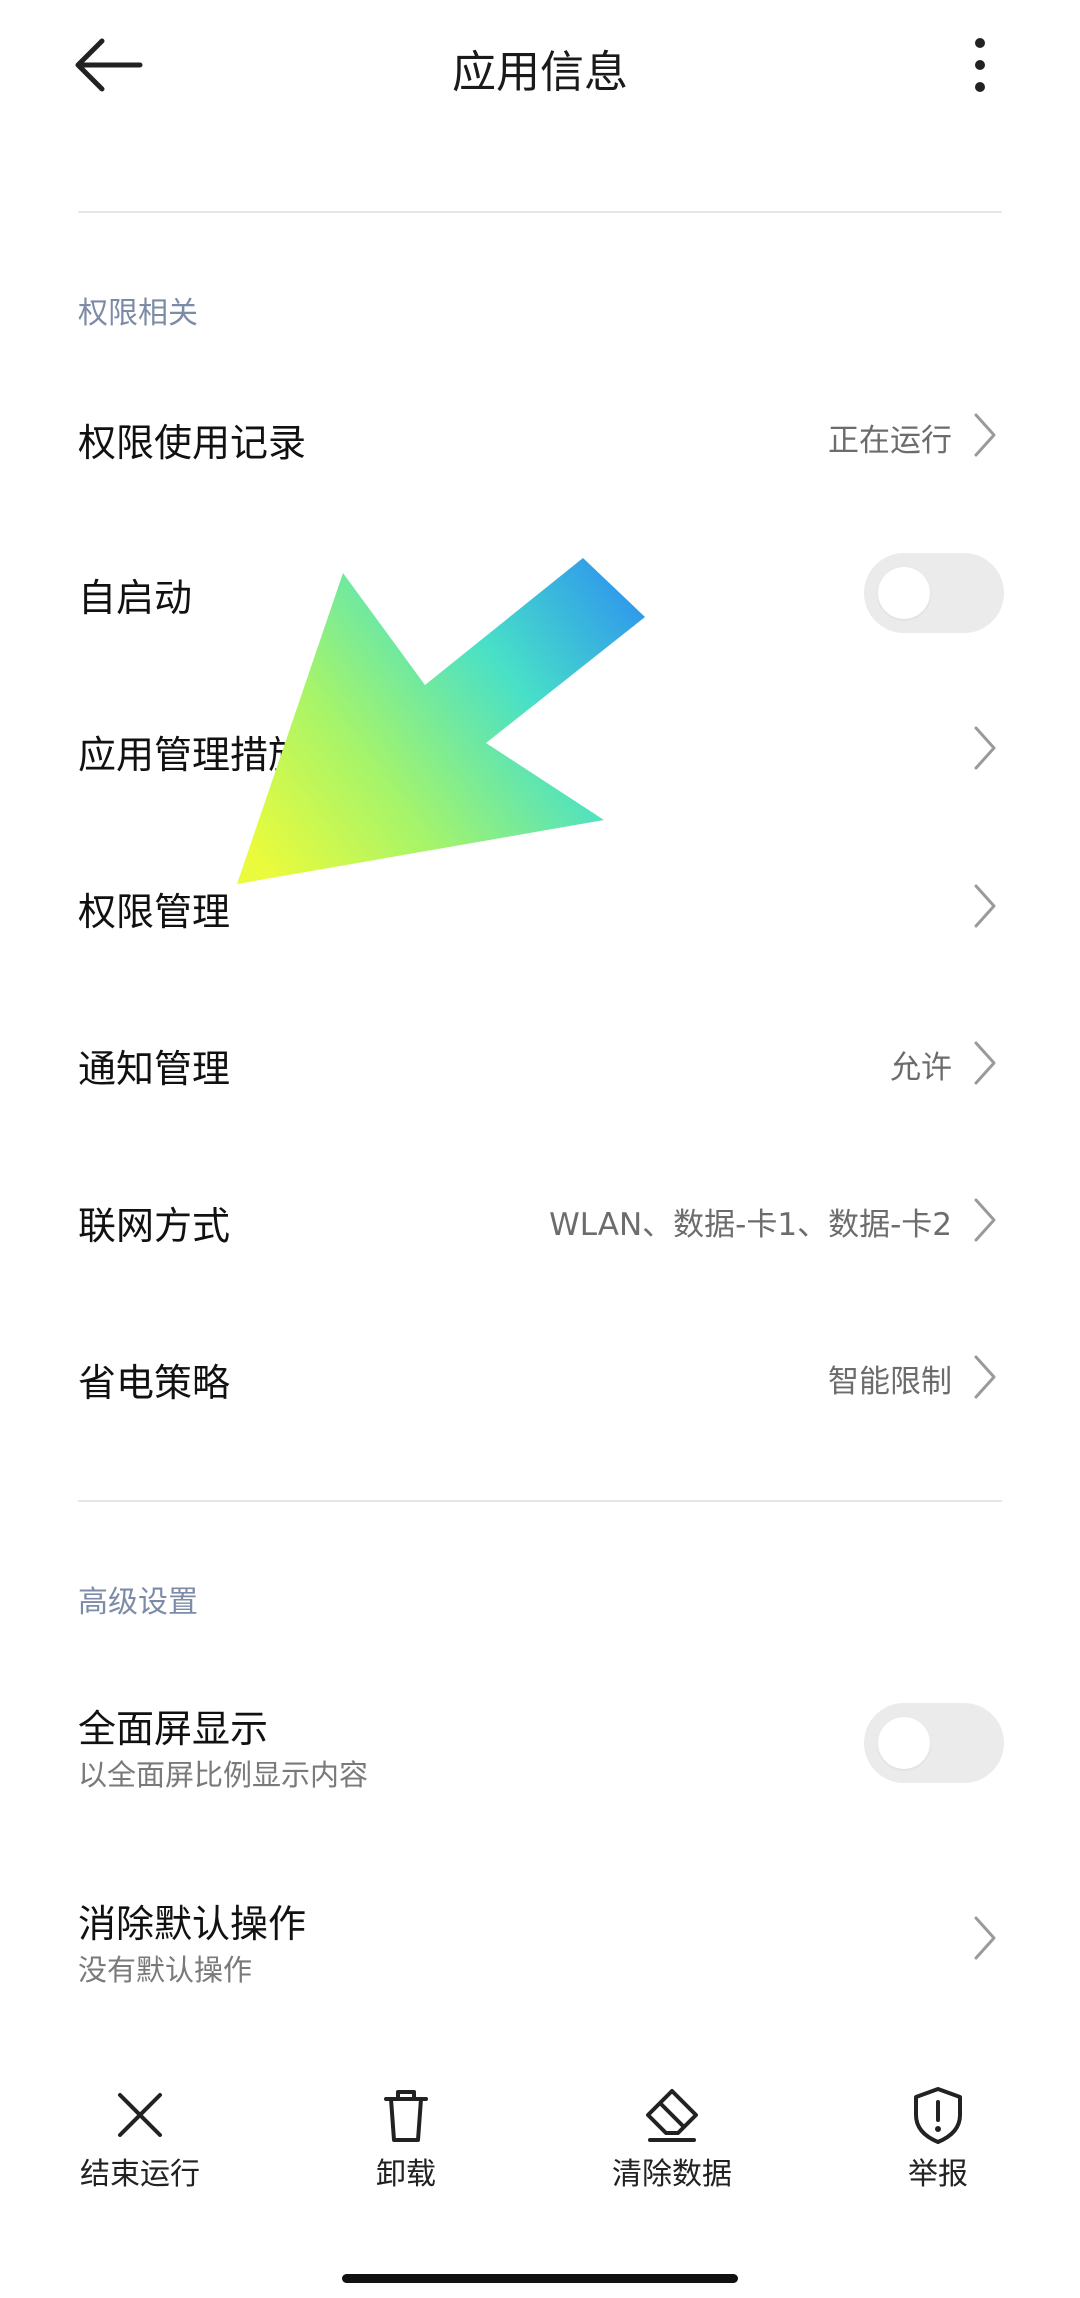 The height and width of the screenshot is (2298, 1080). Describe the element at coordinates (223, 1775) in the screenshot. I see `row-subtitle: 以全面屏比例显示内容` at that location.